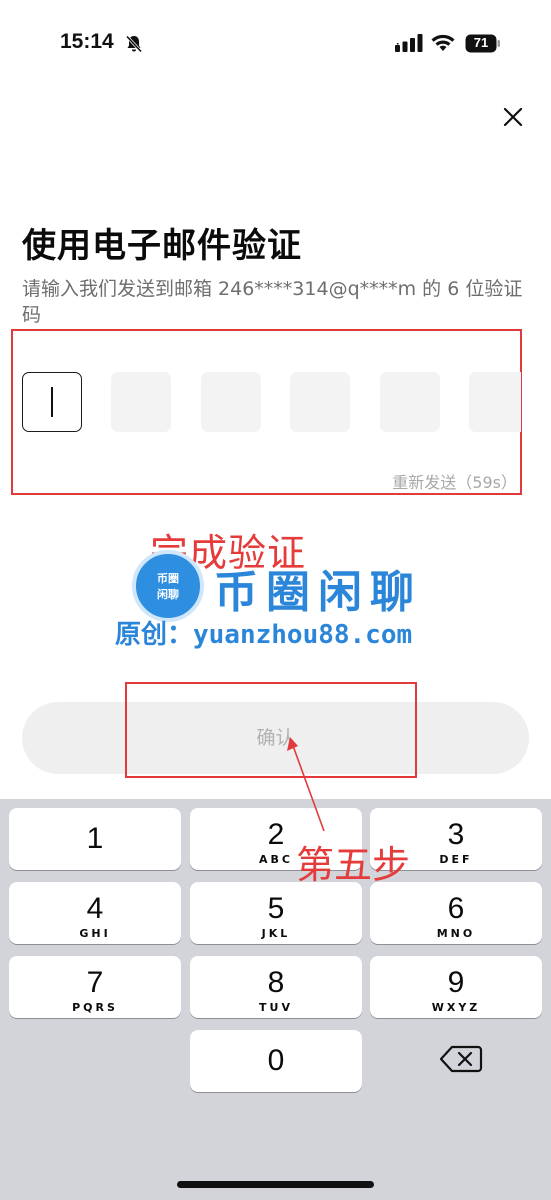 This screenshot has height=1200, width=551. I want to click on status-bar: 15:14 71, so click(275, 45).